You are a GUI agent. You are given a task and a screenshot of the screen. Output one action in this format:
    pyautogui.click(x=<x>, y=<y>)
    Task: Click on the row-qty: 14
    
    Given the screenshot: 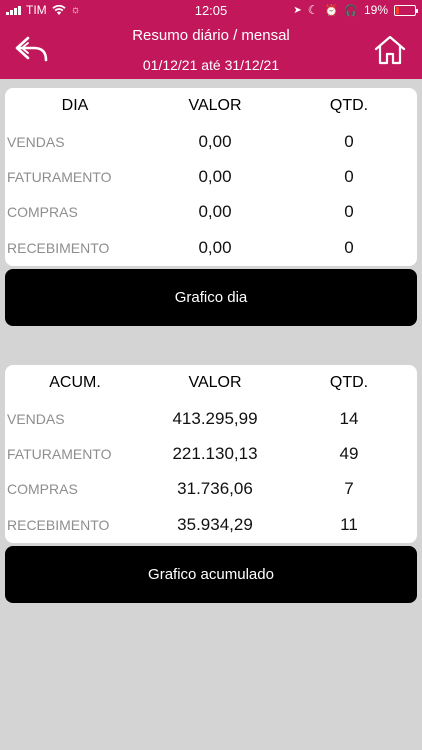 What is the action you would take?
    pyautogui.click(x=349, y=418)
    